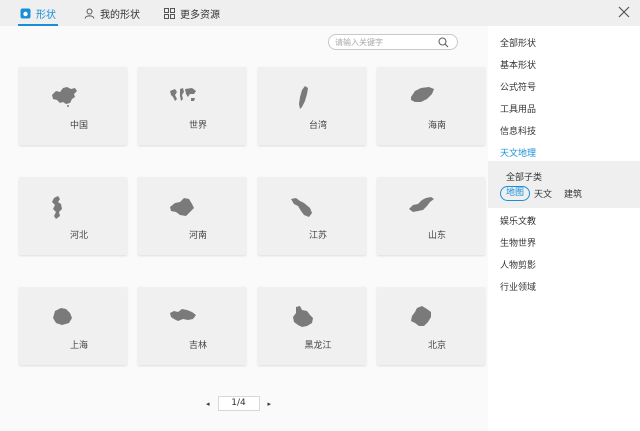 The width and height of the screenshot is (640, 431). I want to click on shape-card-beijing: 北京, so click(431, 326).